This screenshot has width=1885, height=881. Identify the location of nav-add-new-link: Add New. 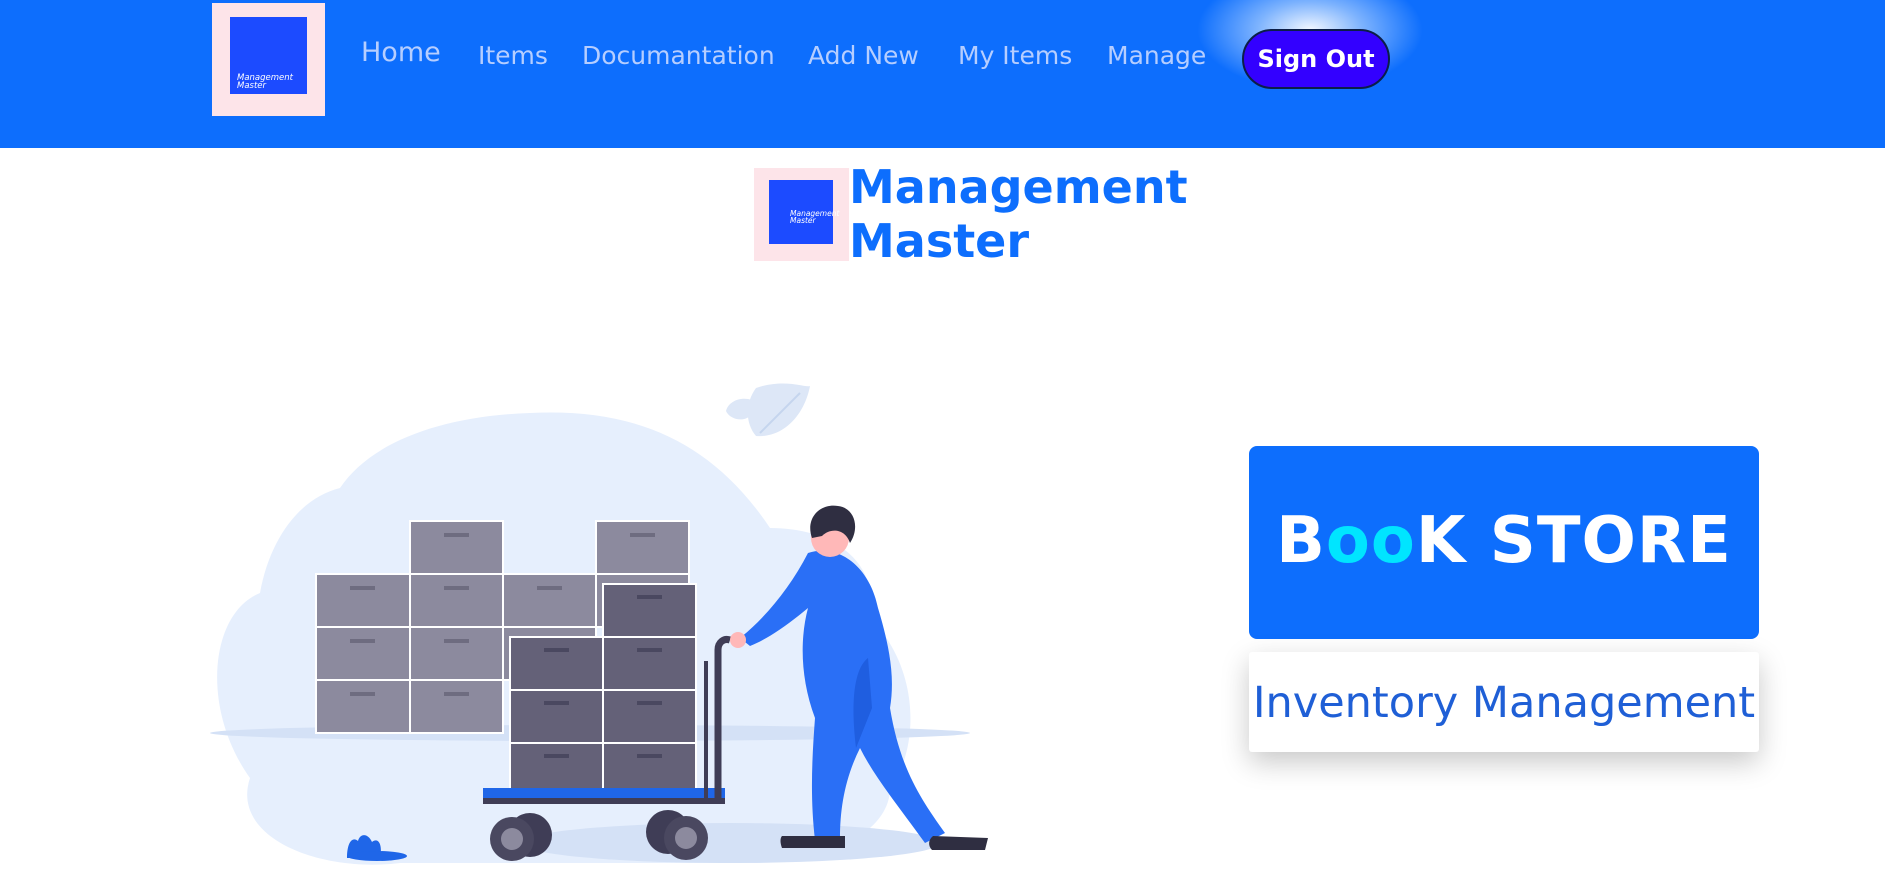
(863, 56).